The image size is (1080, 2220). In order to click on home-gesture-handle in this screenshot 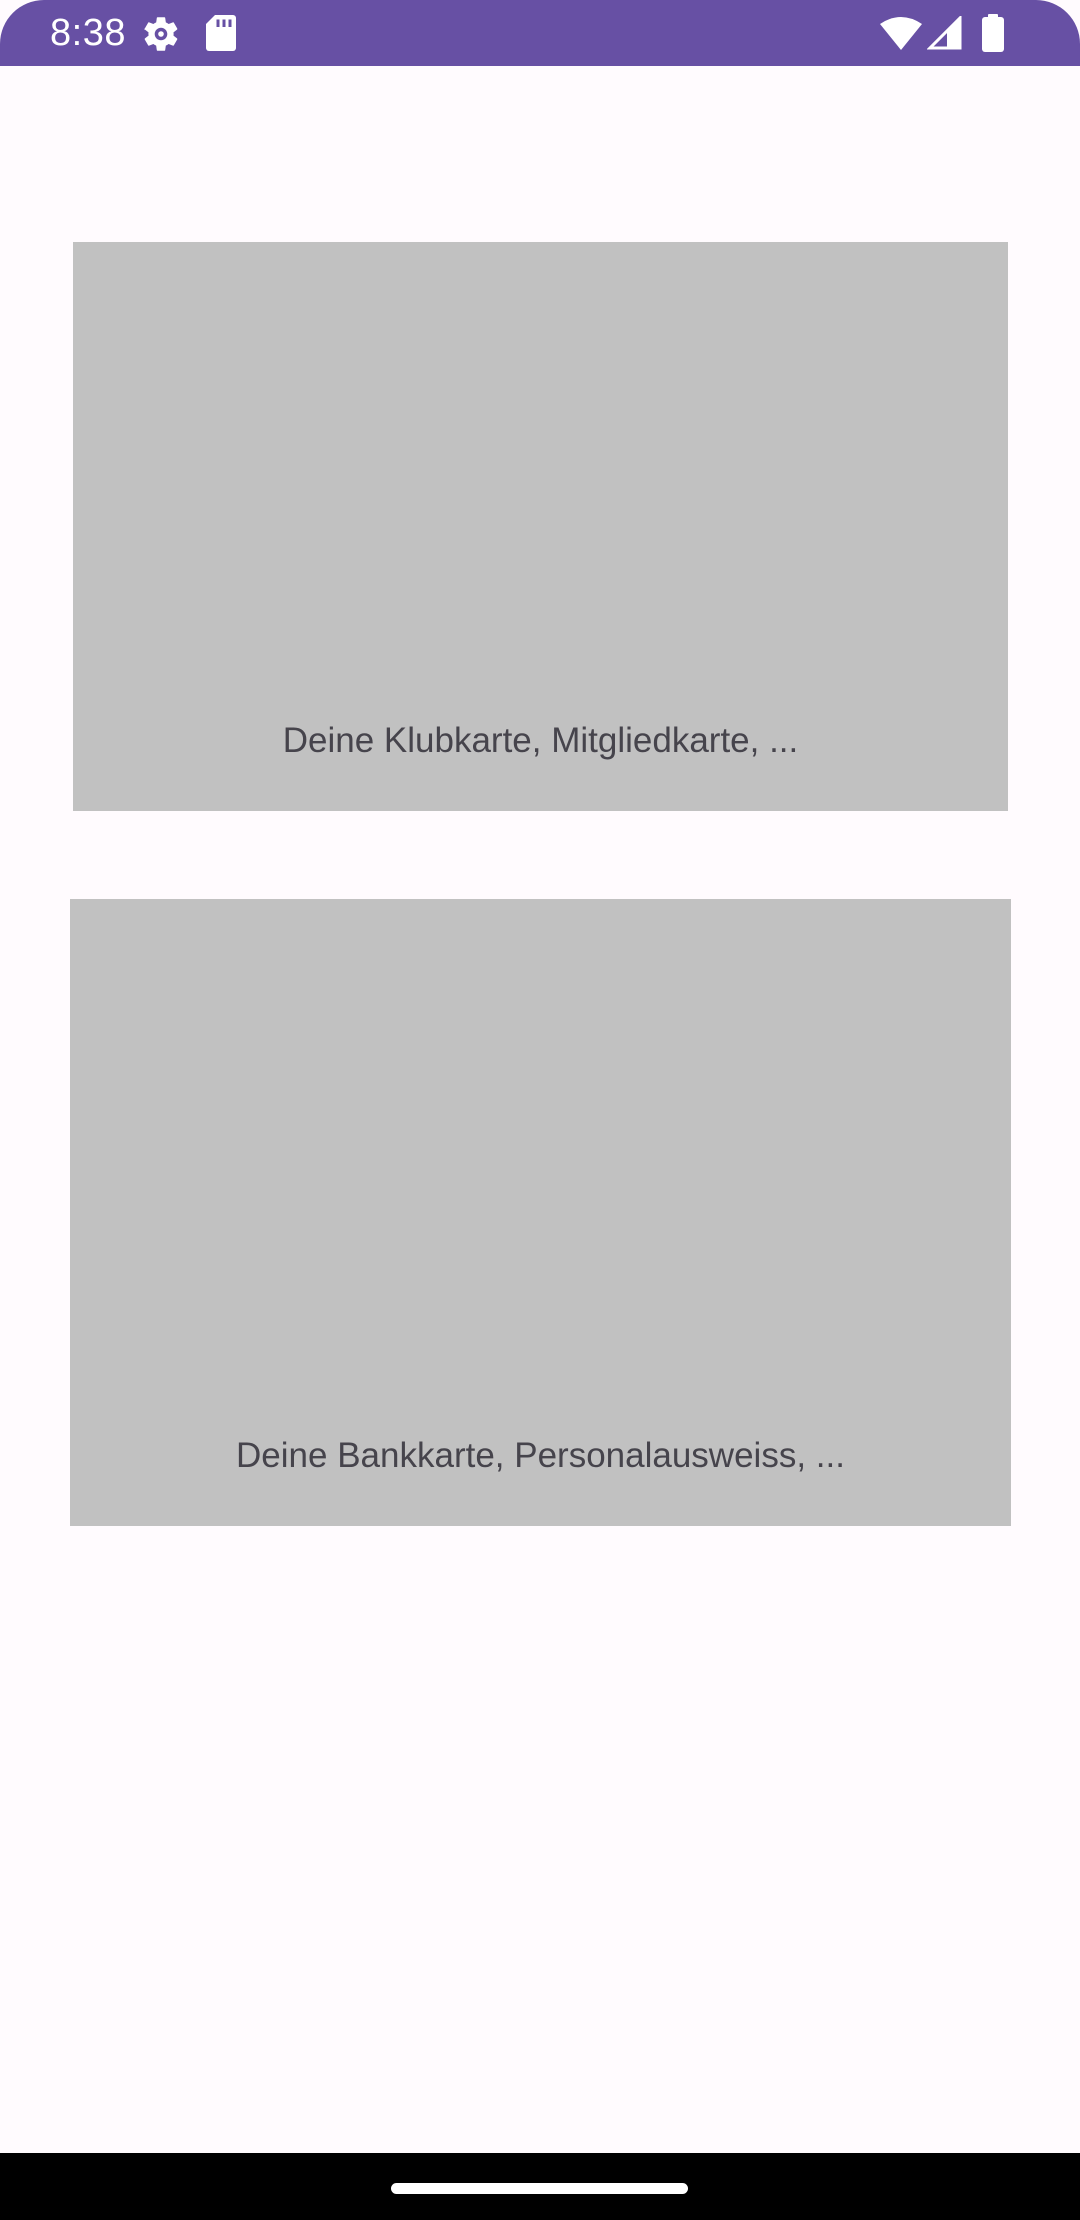, I will do `click(539, 2188)`.